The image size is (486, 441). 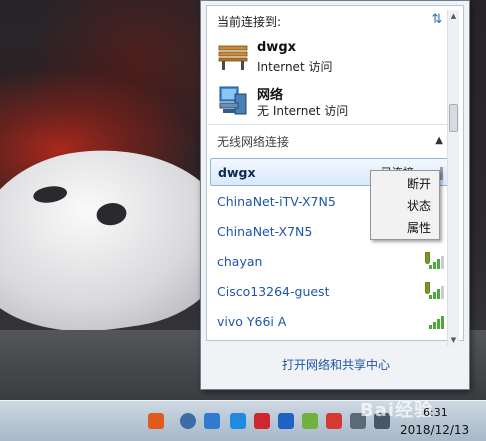 What do you see at coordinates (437, 322) in the screenshot?
I see `signal-strength-icon` at bounding box center [437, 322].